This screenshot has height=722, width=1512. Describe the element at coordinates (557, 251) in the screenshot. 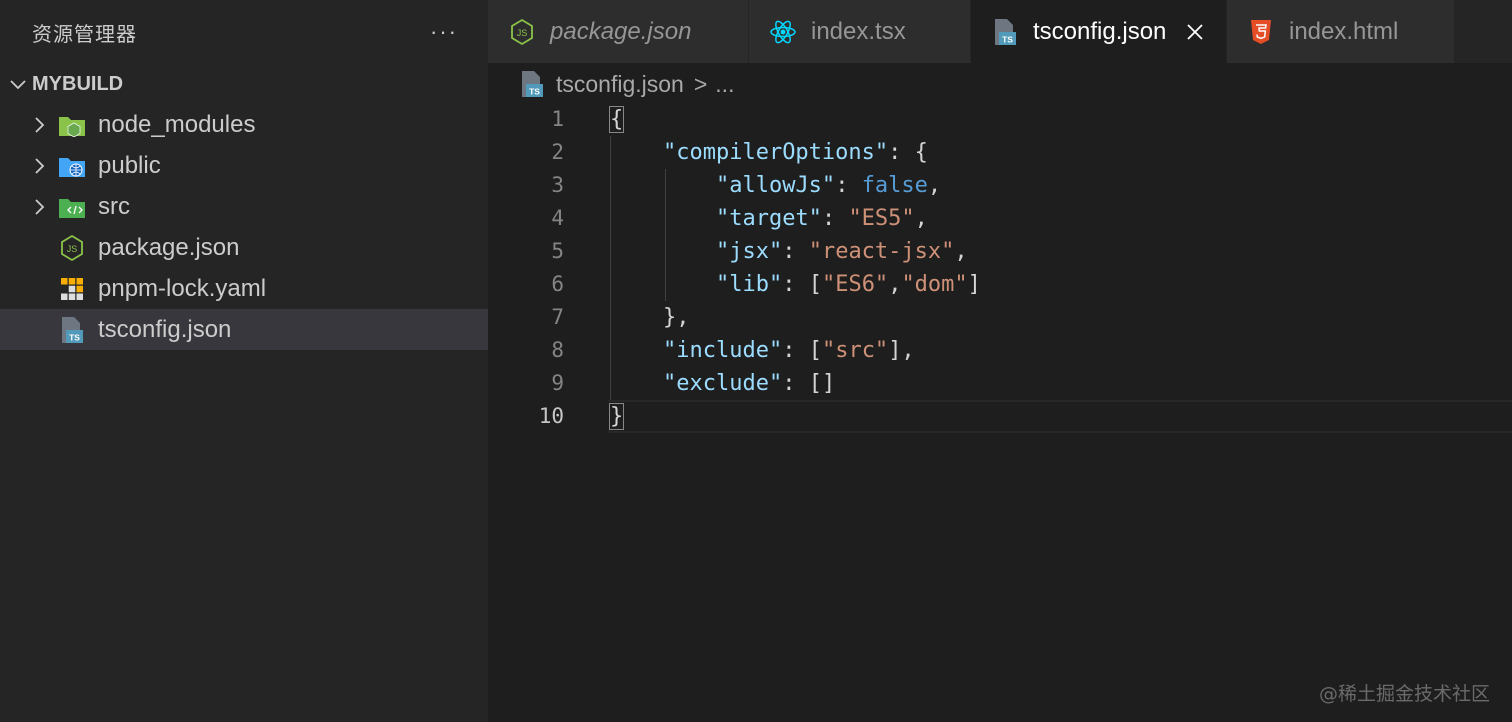

I see `line-number: 5` at that location.